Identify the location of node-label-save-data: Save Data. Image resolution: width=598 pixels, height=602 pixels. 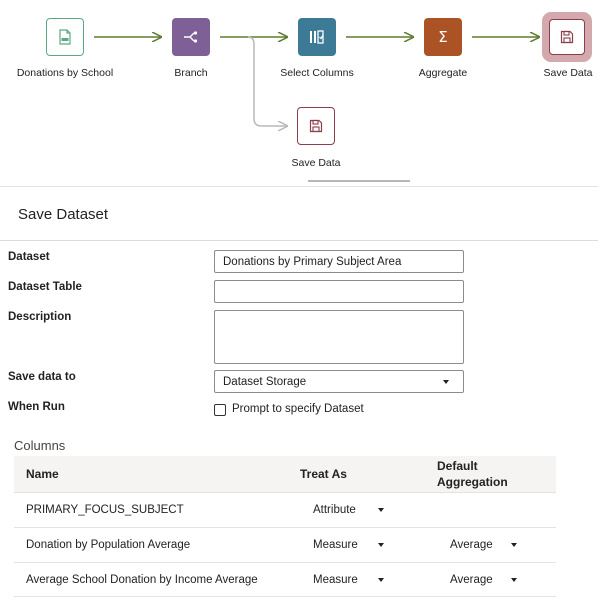
(568, 73).